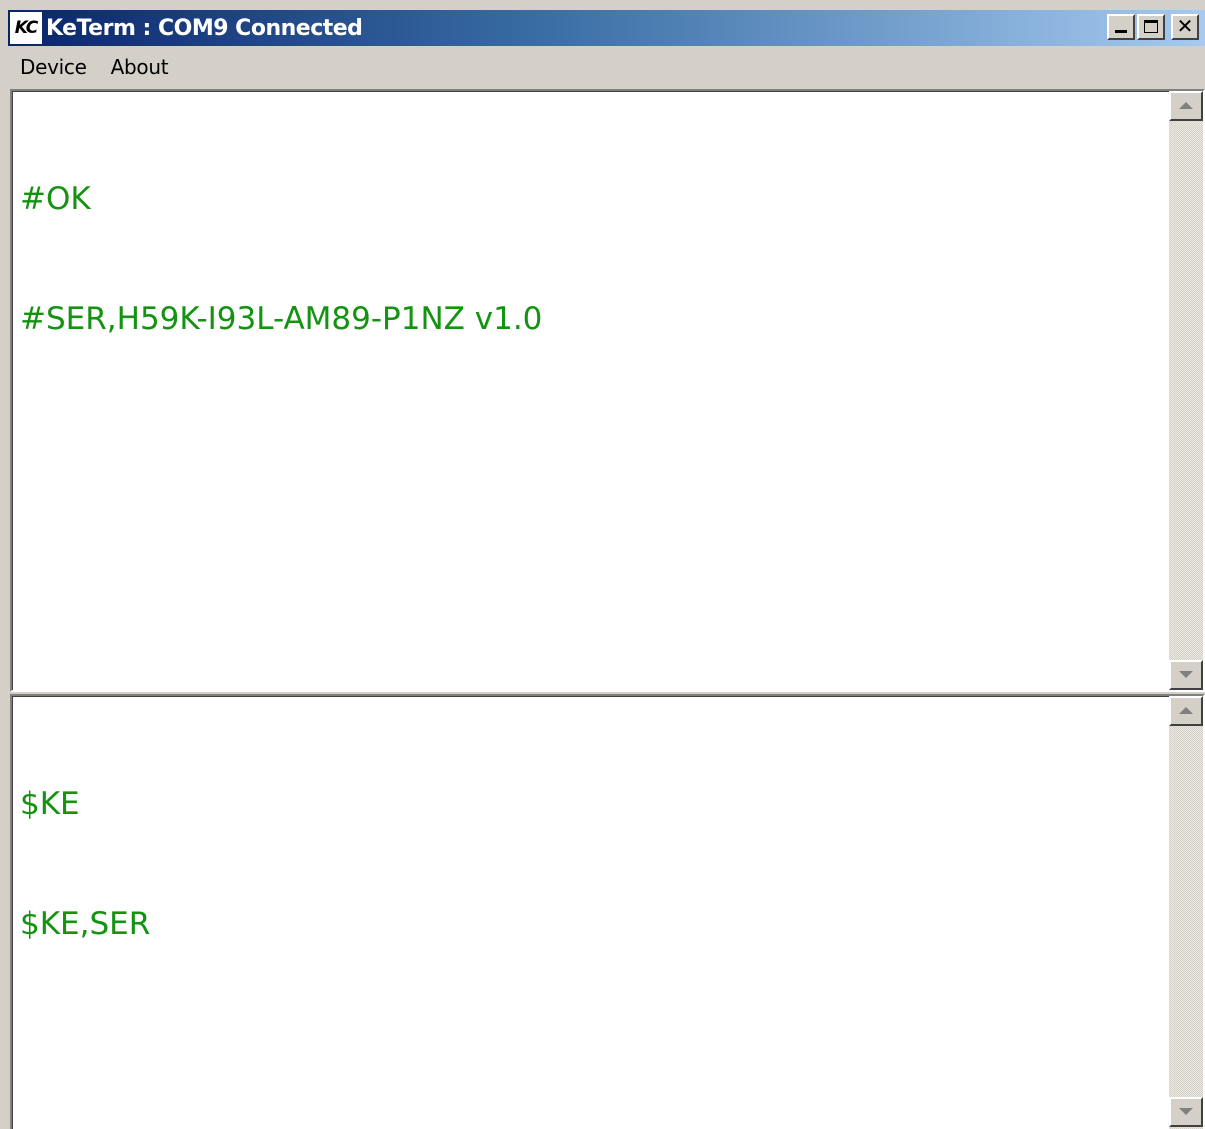 This screenshot has height=1129, width=1205. I want to click on maximize-button, so click(1151, 27).